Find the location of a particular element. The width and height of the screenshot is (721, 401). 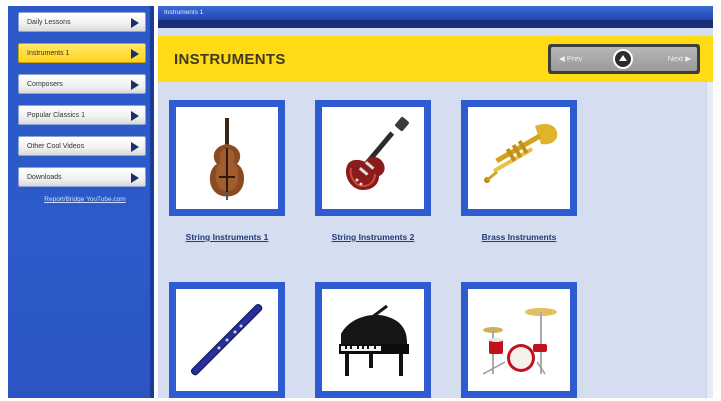

up-arrow-icon is located at coordinates (623, 59).